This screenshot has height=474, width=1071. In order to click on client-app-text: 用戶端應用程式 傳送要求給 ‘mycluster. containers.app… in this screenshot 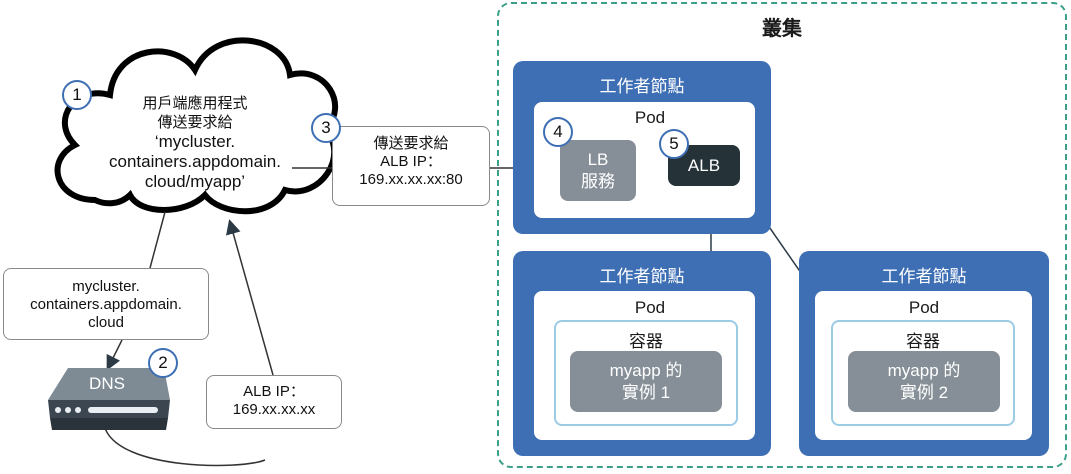, I will do `click(195, 143)`.